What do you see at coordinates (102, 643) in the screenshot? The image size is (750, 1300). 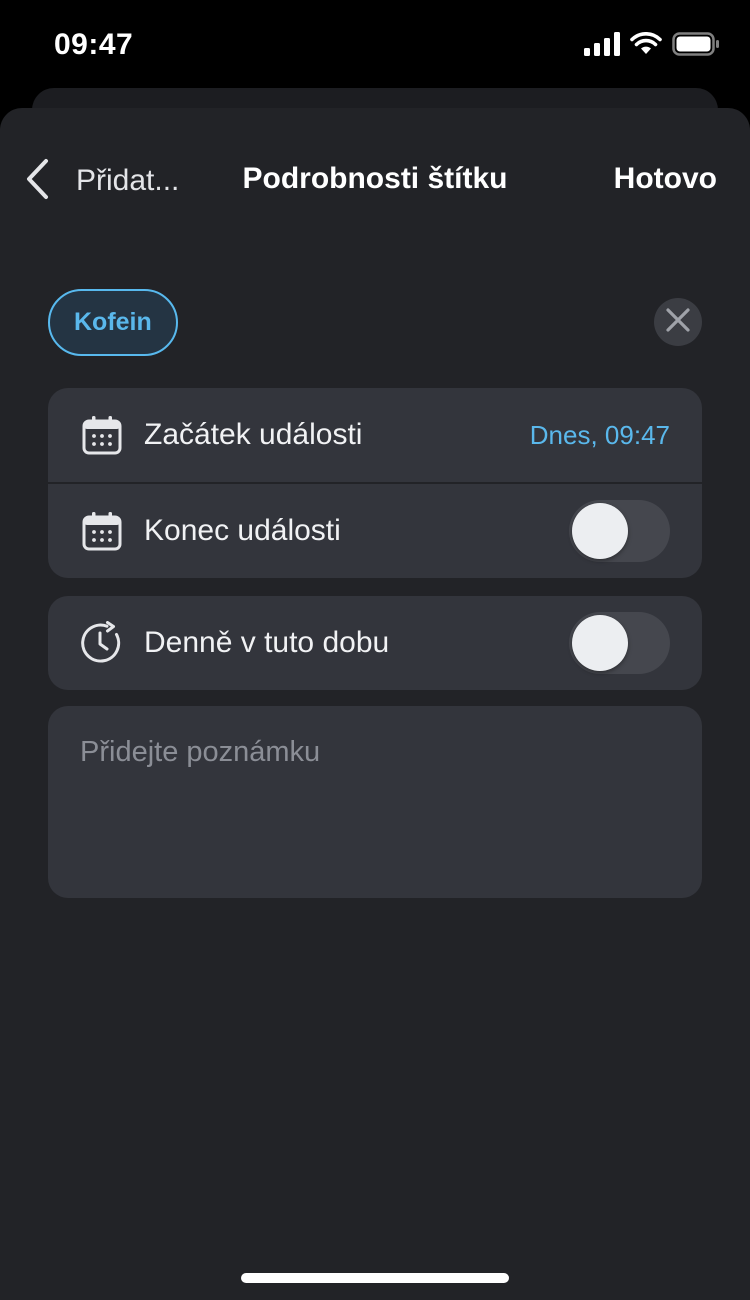 I see `clock-repeat-icon` at bounding box center [102, 643].